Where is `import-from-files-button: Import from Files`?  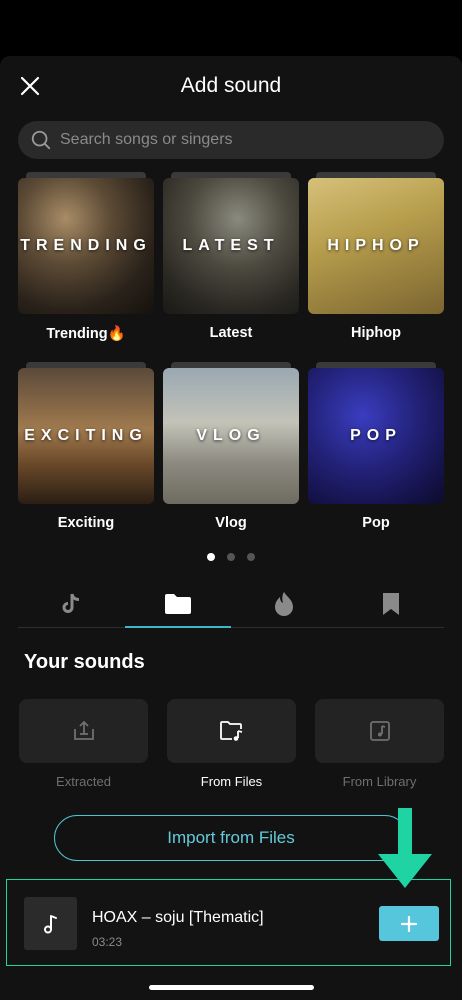 import-from-files-button: Import from Files is located at coordinates (231, 838).